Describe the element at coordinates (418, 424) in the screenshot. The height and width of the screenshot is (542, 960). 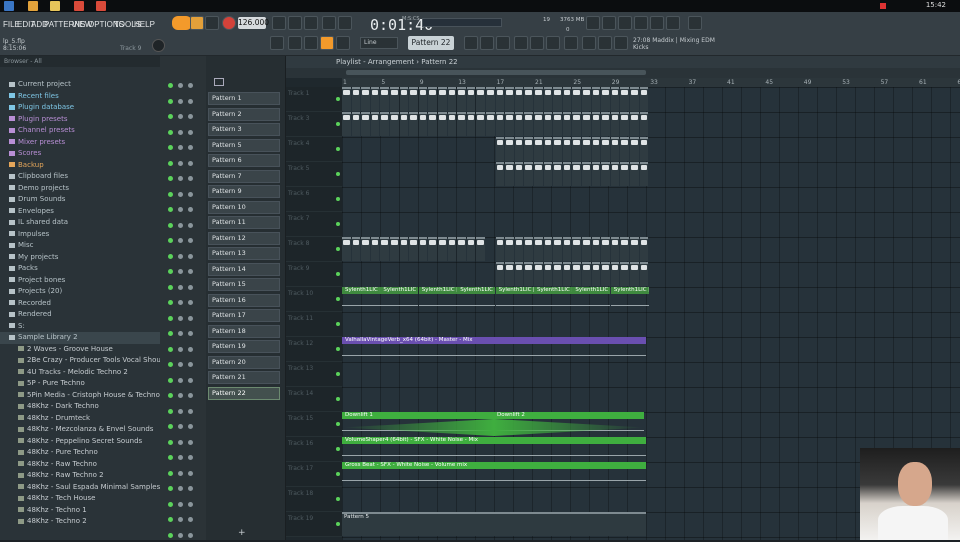
I see `automation-clip: Downlift 1` at that location.